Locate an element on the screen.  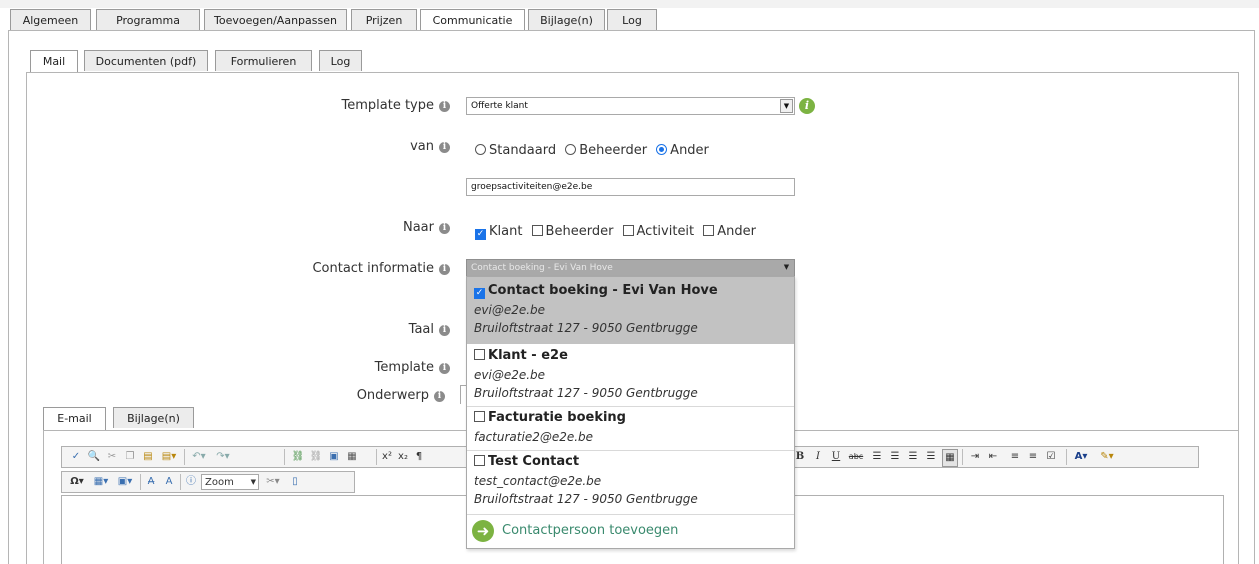
checkbox-contact-0: ✓ is located at coordinates (479, 293).